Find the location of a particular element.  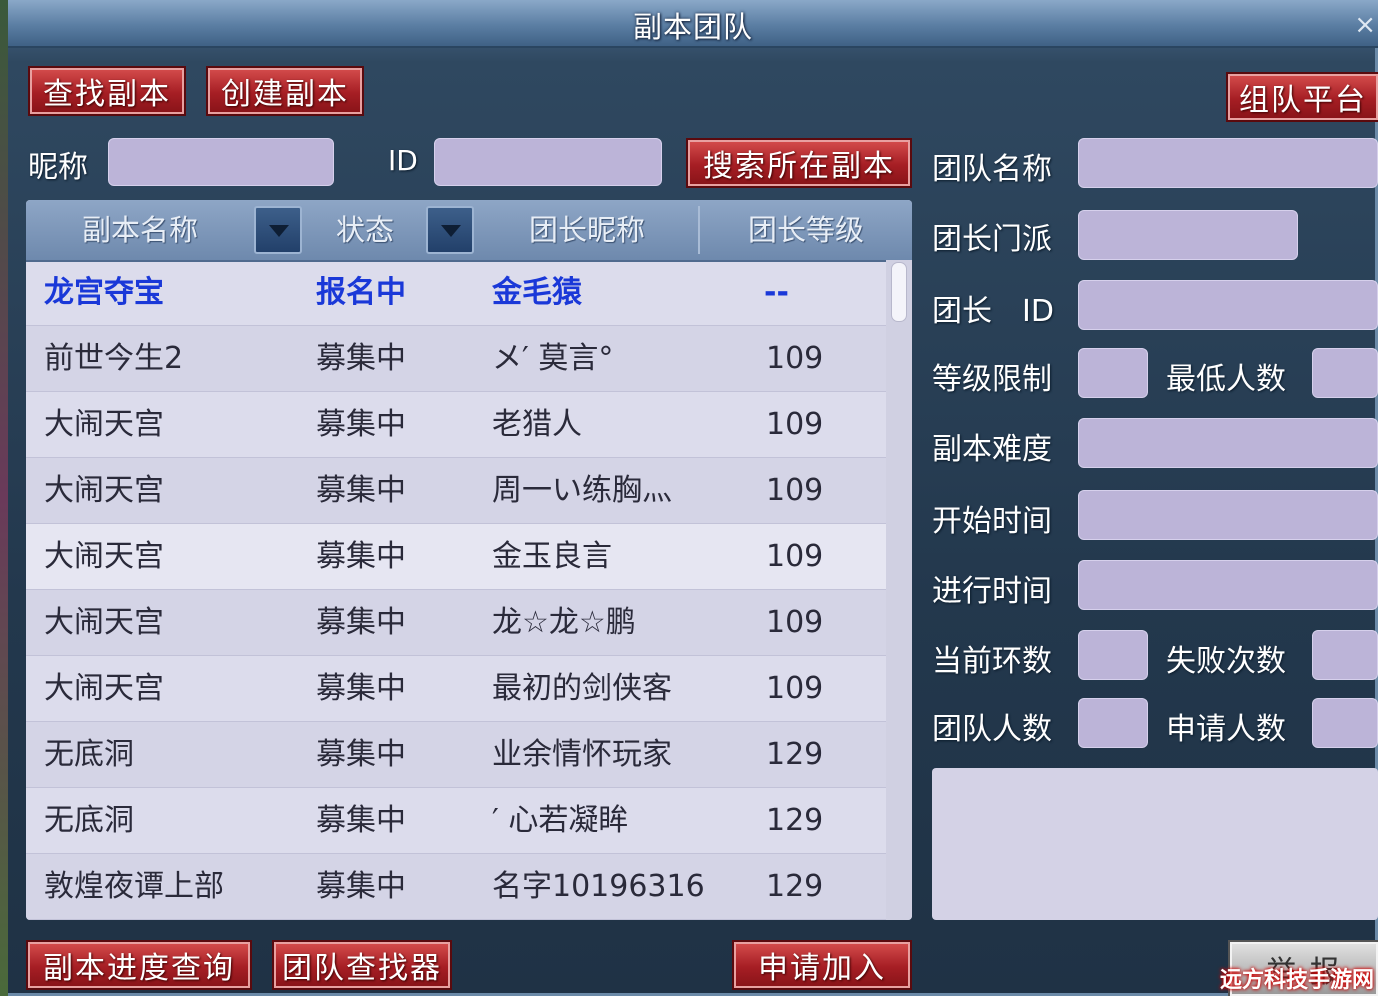

cell-leader: 龙☆龙☆鹏 is located at coordinates (564, 622).